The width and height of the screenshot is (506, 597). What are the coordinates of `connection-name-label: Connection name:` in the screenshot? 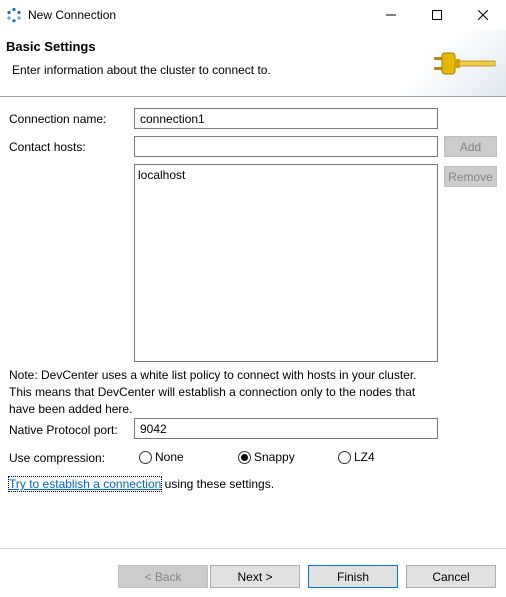 It's located at (58, 119).